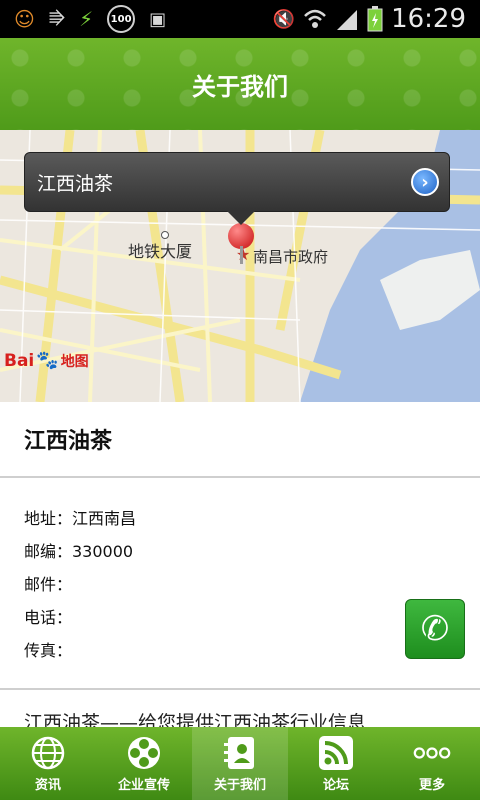  I want to click on tab-label: 企业宣传, so click(143, 785).